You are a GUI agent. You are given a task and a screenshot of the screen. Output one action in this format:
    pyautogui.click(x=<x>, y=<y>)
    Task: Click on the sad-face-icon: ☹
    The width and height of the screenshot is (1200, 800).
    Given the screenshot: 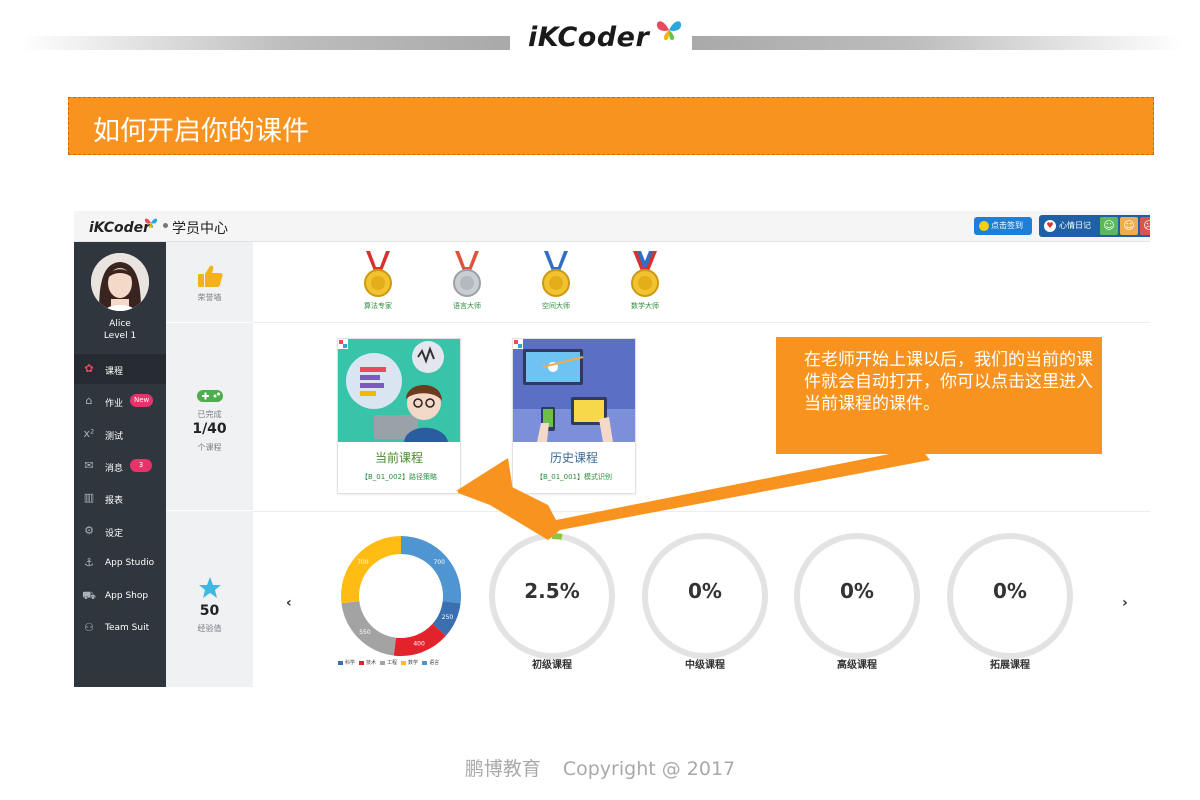 What is the action you would take?
    pyautogui.click(x=1145, y=226)
    